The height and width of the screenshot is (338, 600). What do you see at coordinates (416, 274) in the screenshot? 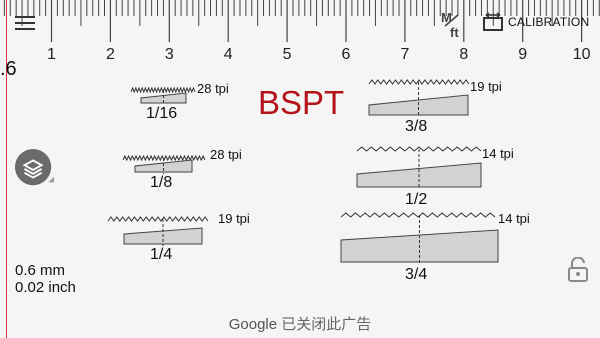
I see `thread-size-label: 3/4` at bounding box center [416, 274].